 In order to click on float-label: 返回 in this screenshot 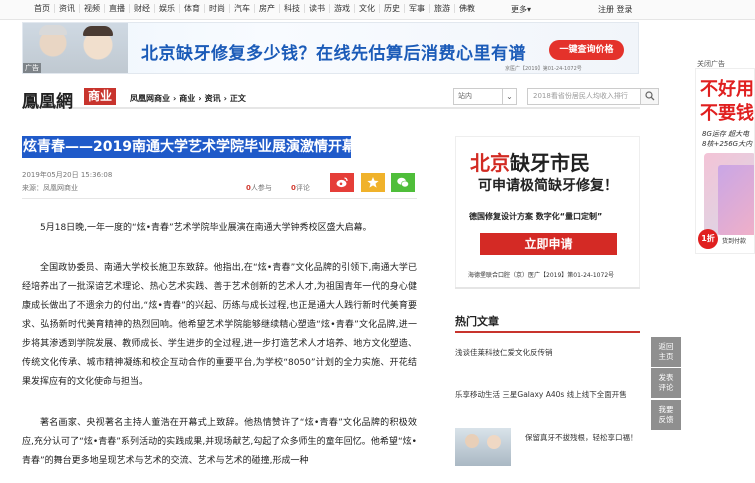, I will do `click(666, 346)`.